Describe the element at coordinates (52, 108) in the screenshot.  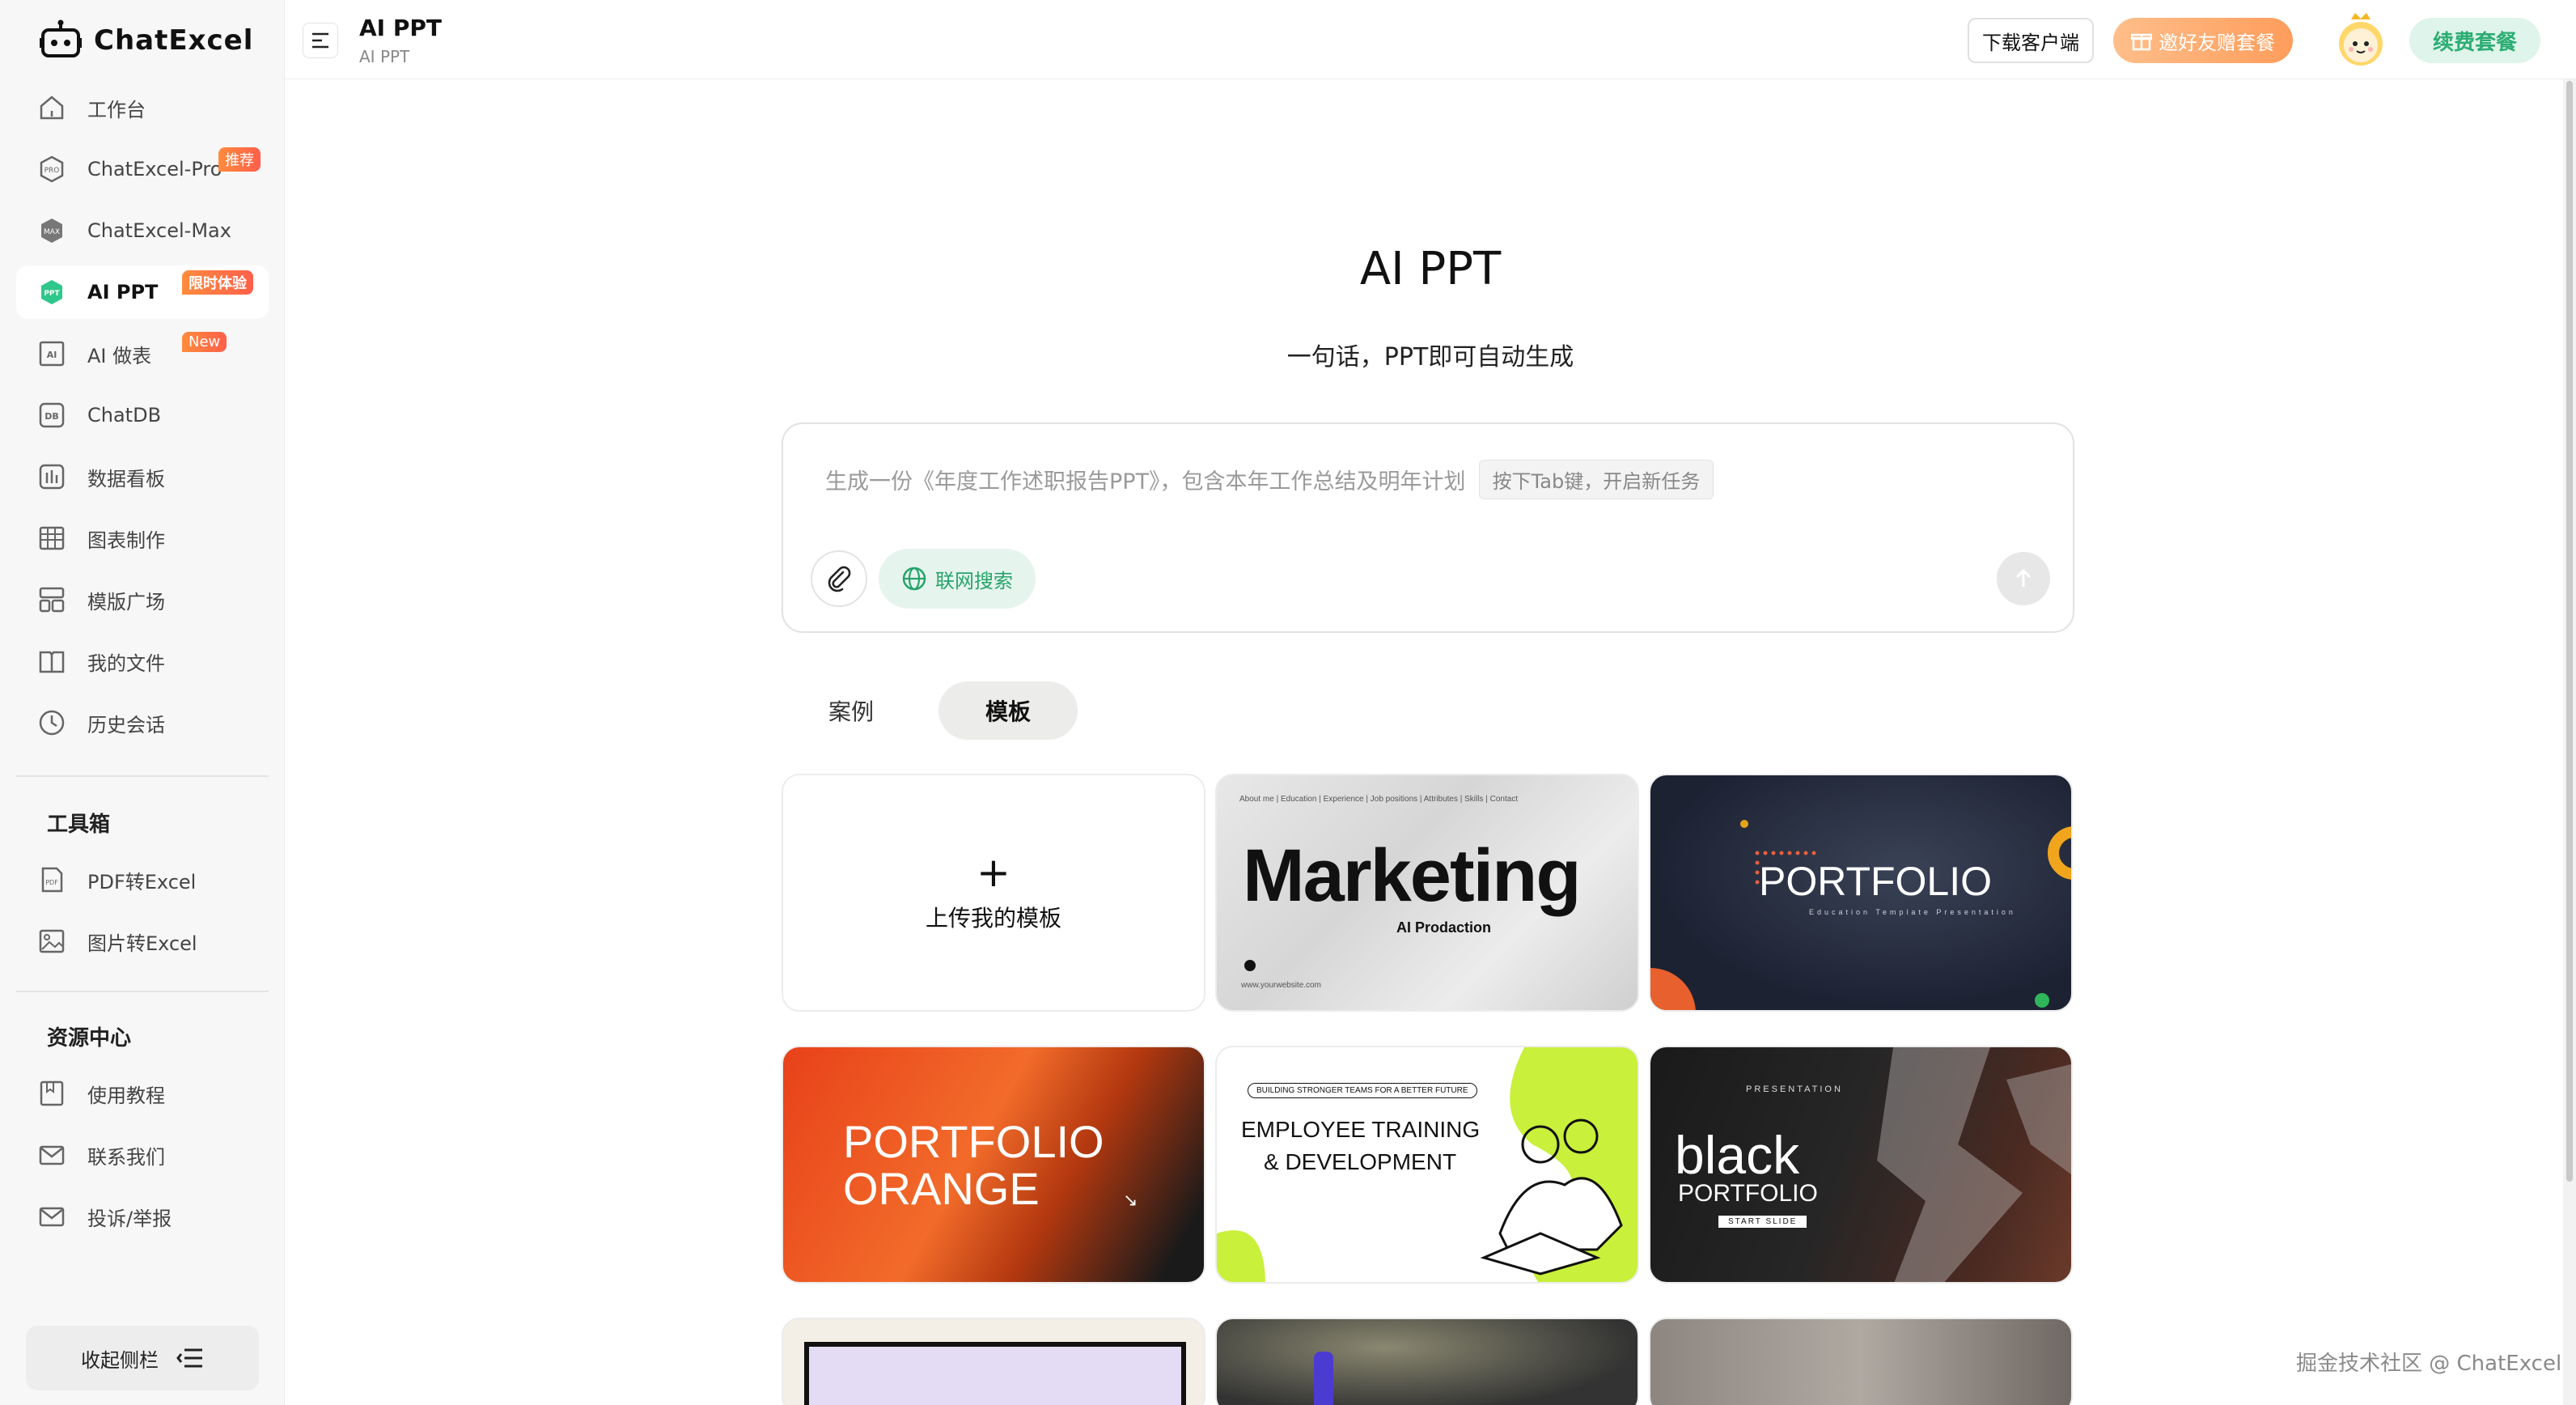
I see `home-icon` at that location.